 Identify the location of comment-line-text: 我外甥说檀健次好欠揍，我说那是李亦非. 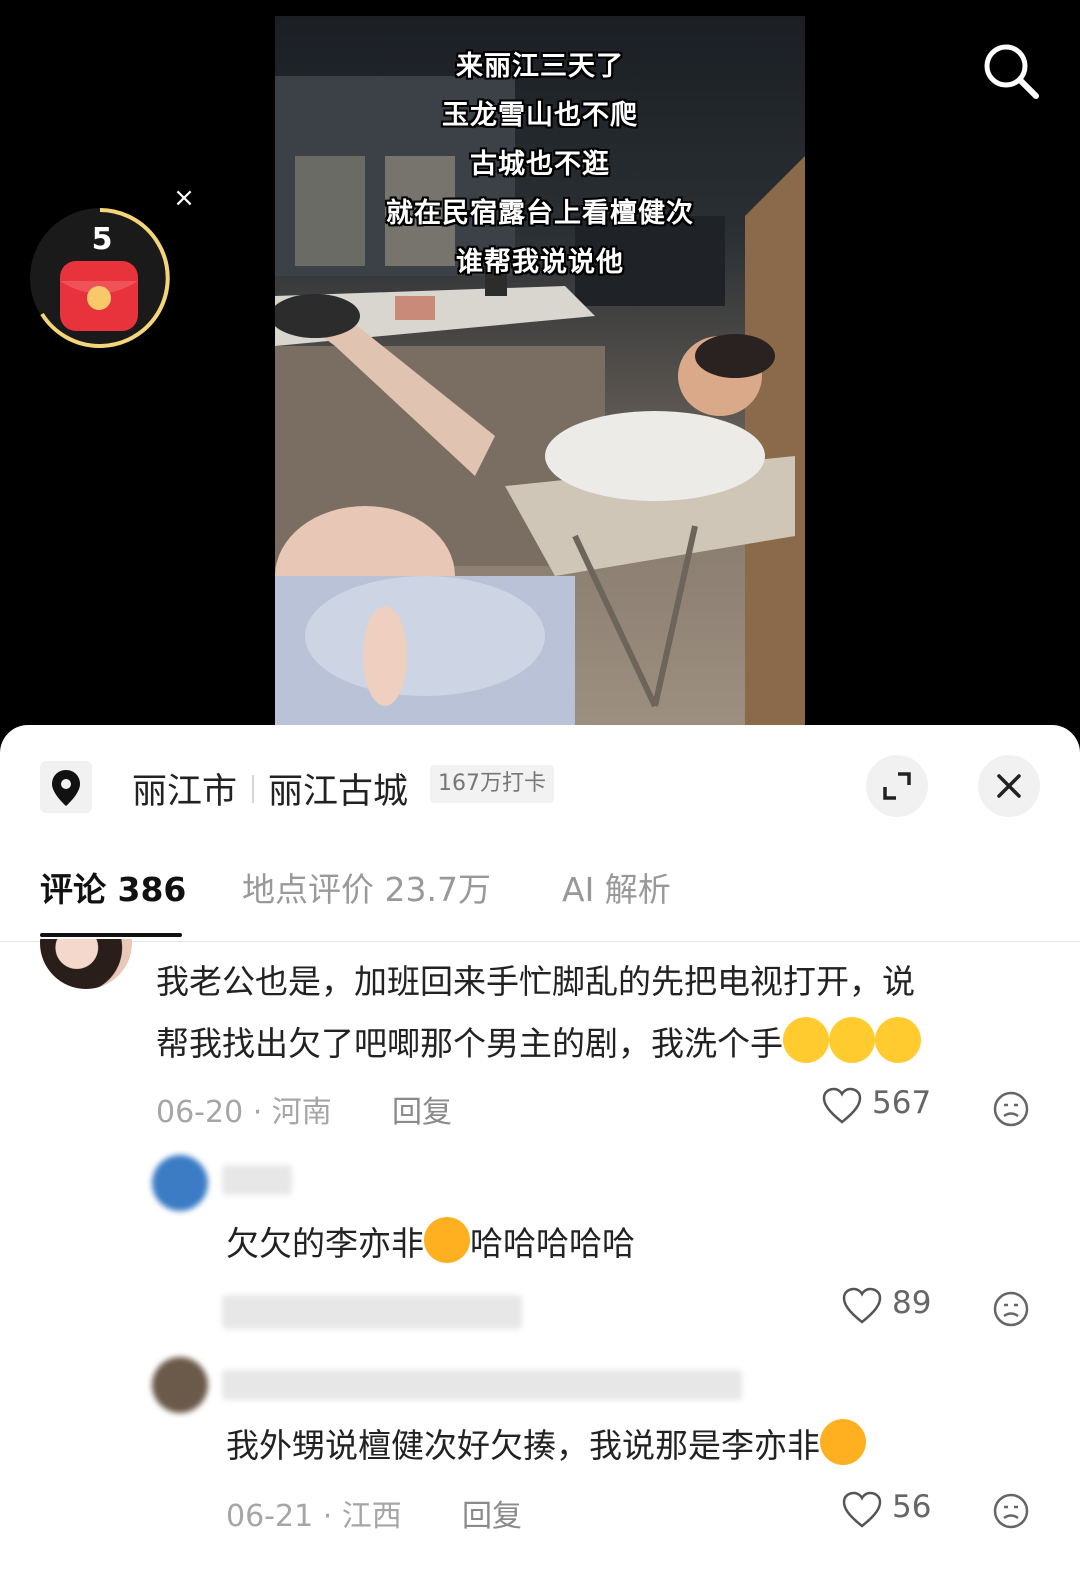
(523, 1445).